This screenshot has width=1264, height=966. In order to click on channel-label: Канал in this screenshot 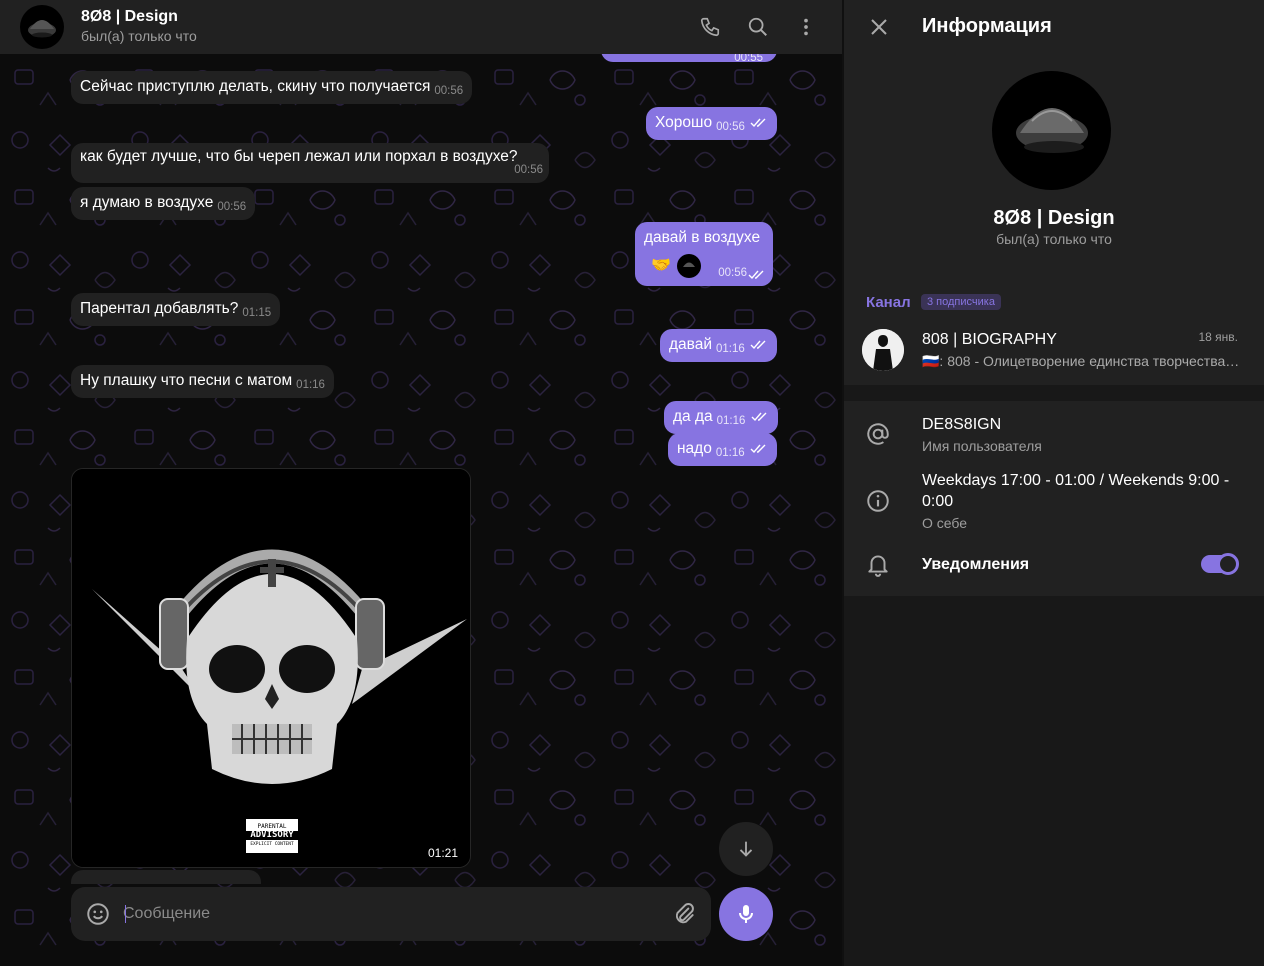, I will do `click(888, 302)`.